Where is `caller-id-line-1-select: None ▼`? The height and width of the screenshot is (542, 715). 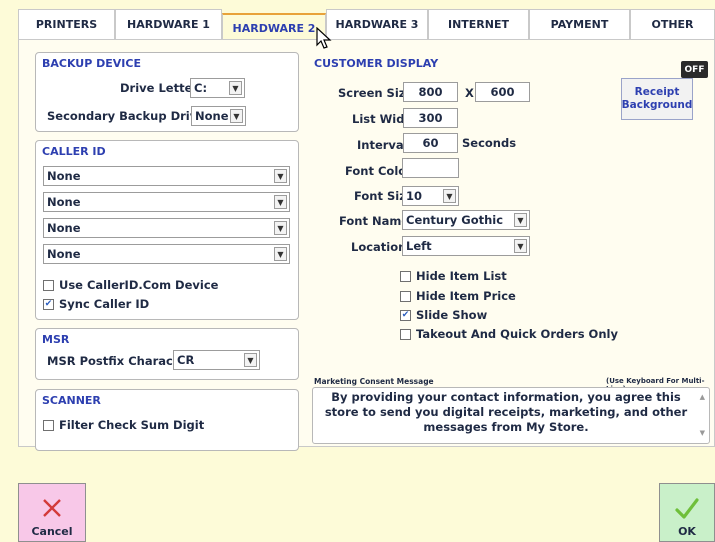
caller-id-line-1-select: None ▼ is located at coordinates (166, 176).